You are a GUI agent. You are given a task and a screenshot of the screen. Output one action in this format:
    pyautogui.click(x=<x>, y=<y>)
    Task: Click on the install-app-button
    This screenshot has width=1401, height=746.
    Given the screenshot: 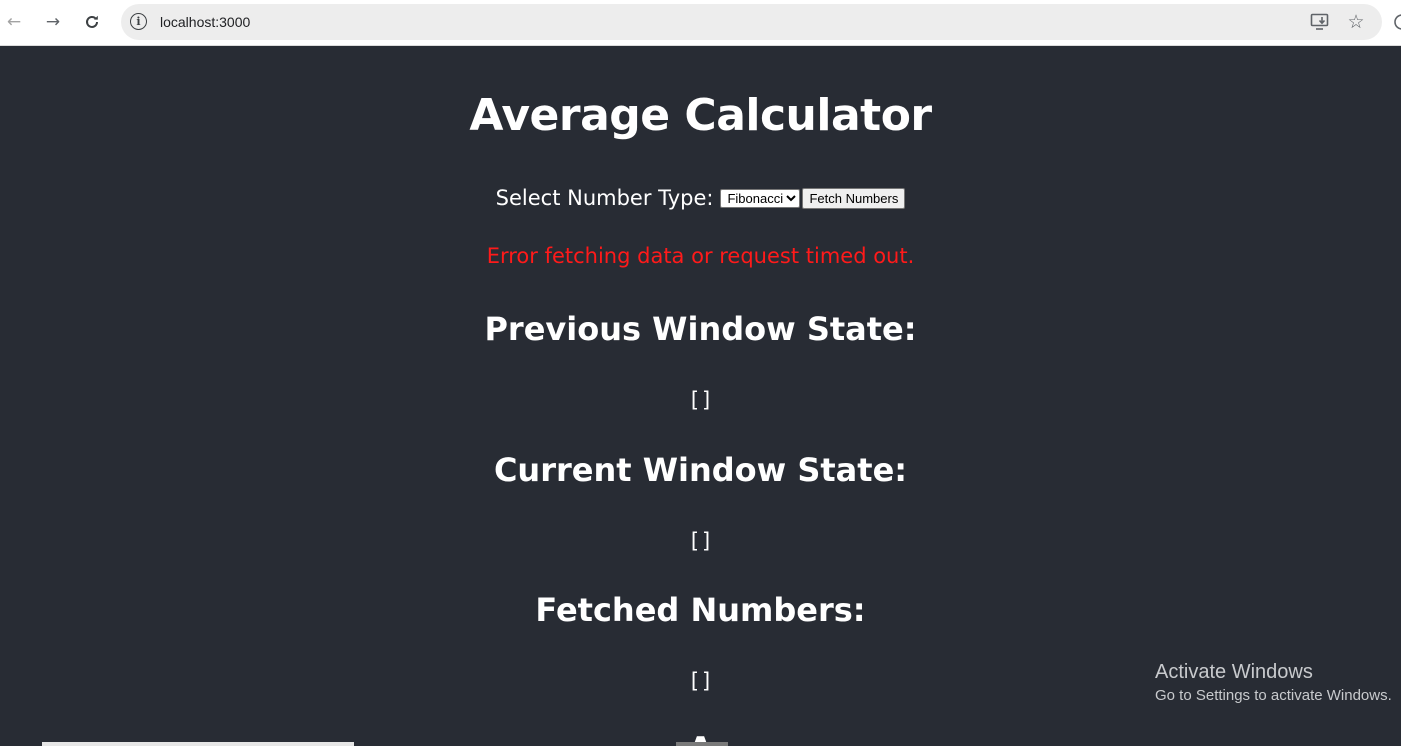 What is the action you would take?
    pyautogui.click(x=1320, y=22)
    